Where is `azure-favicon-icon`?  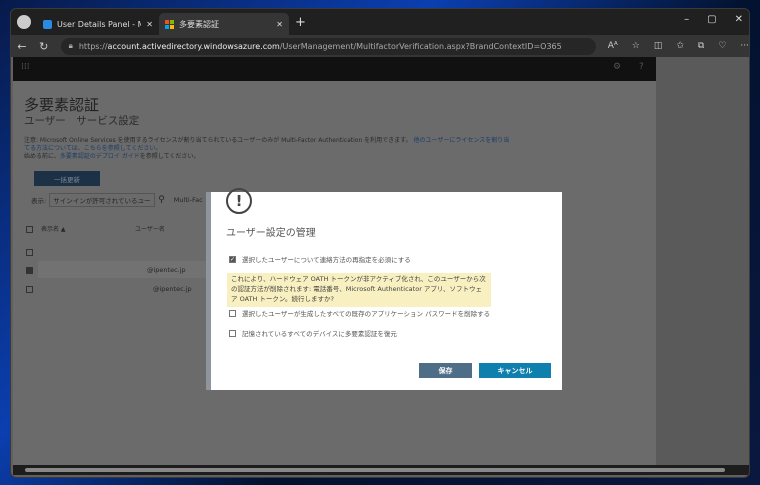
azure-favicon-icon is located at coordinates (47, 24).